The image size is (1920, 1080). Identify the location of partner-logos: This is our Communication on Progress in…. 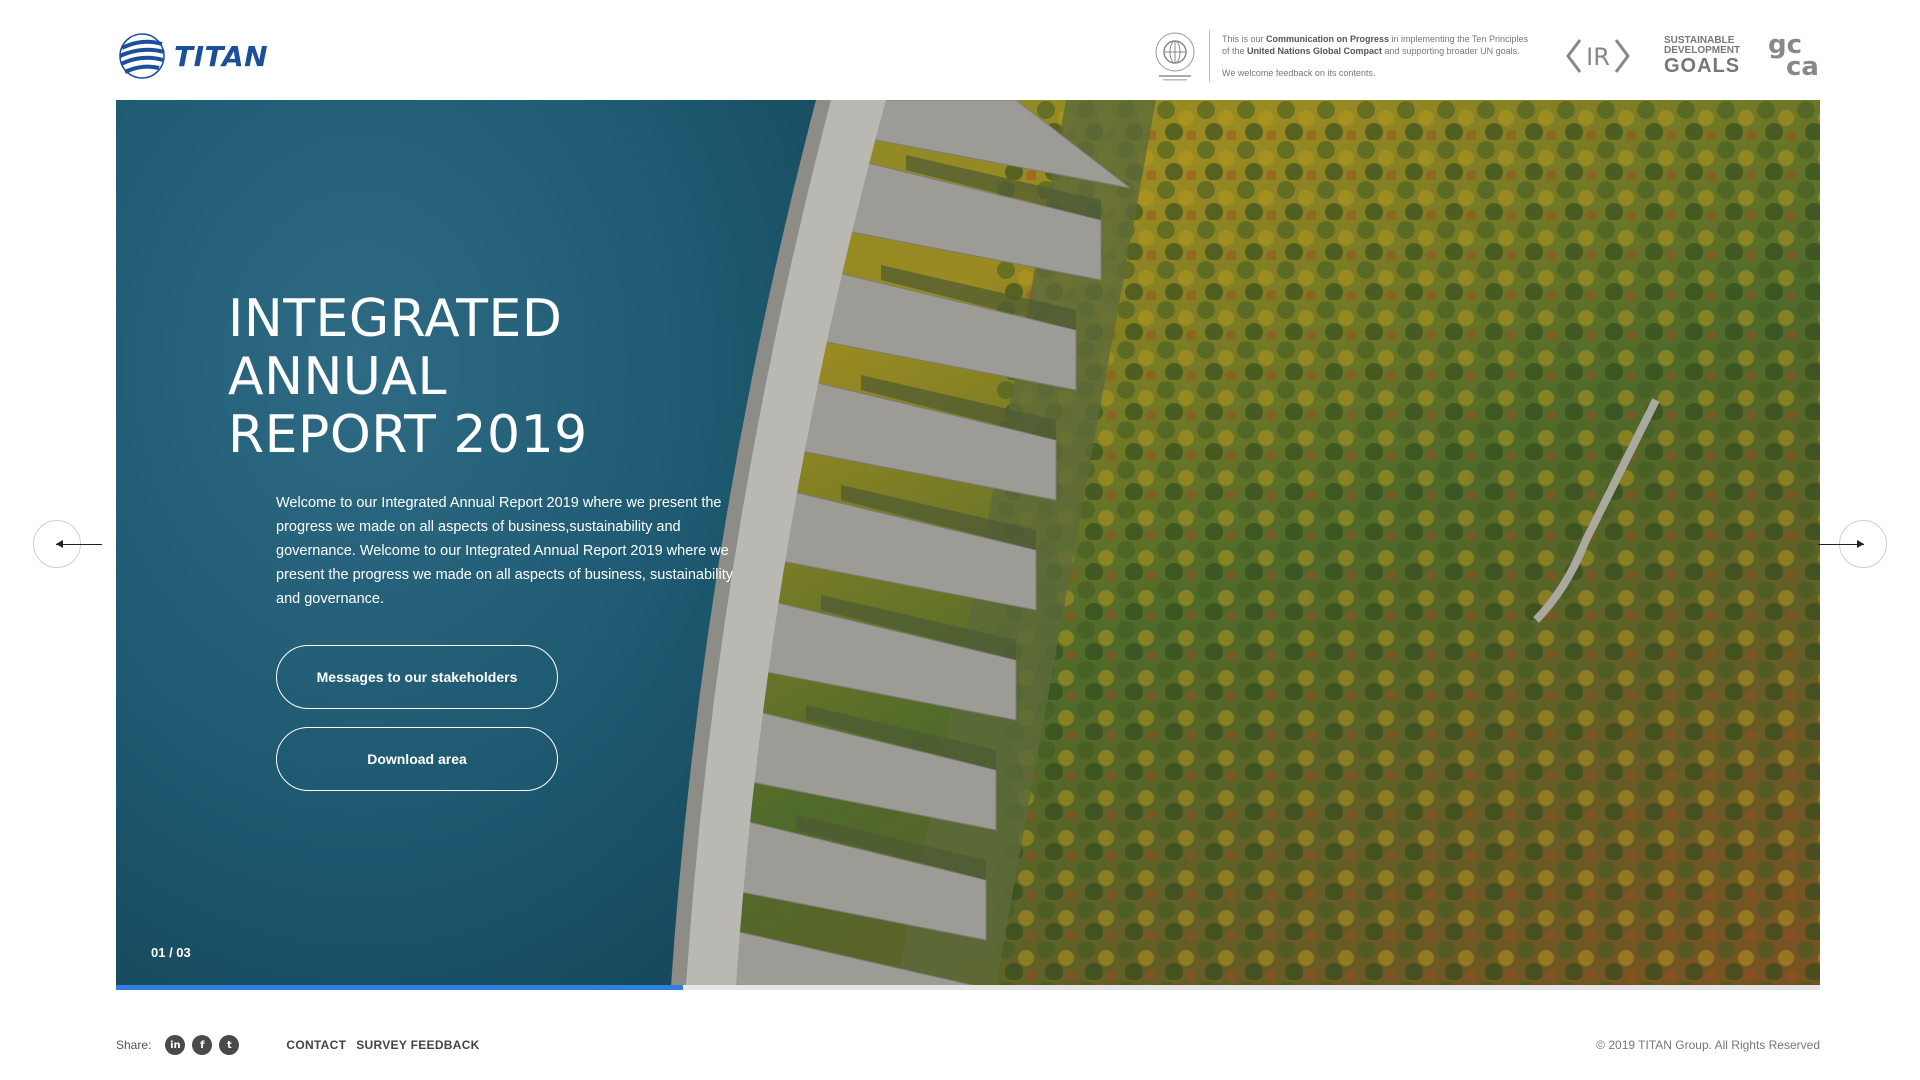
(1486, 56).